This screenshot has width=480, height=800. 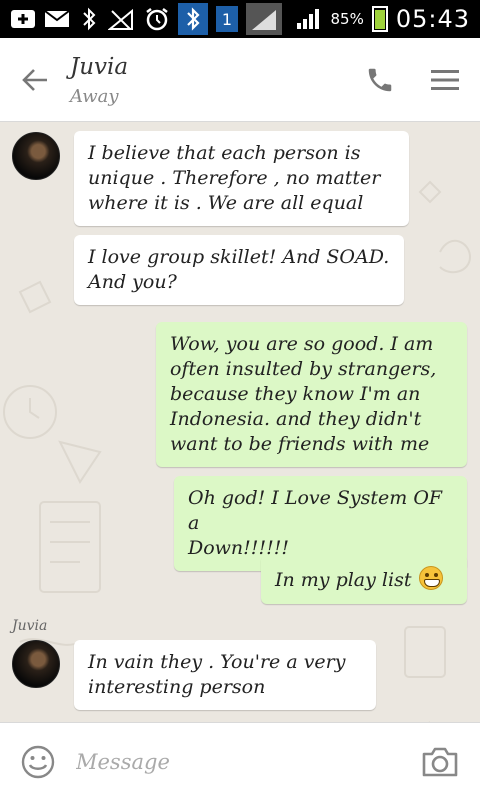 I want to click on message-composer, so click(x=240, y=761).